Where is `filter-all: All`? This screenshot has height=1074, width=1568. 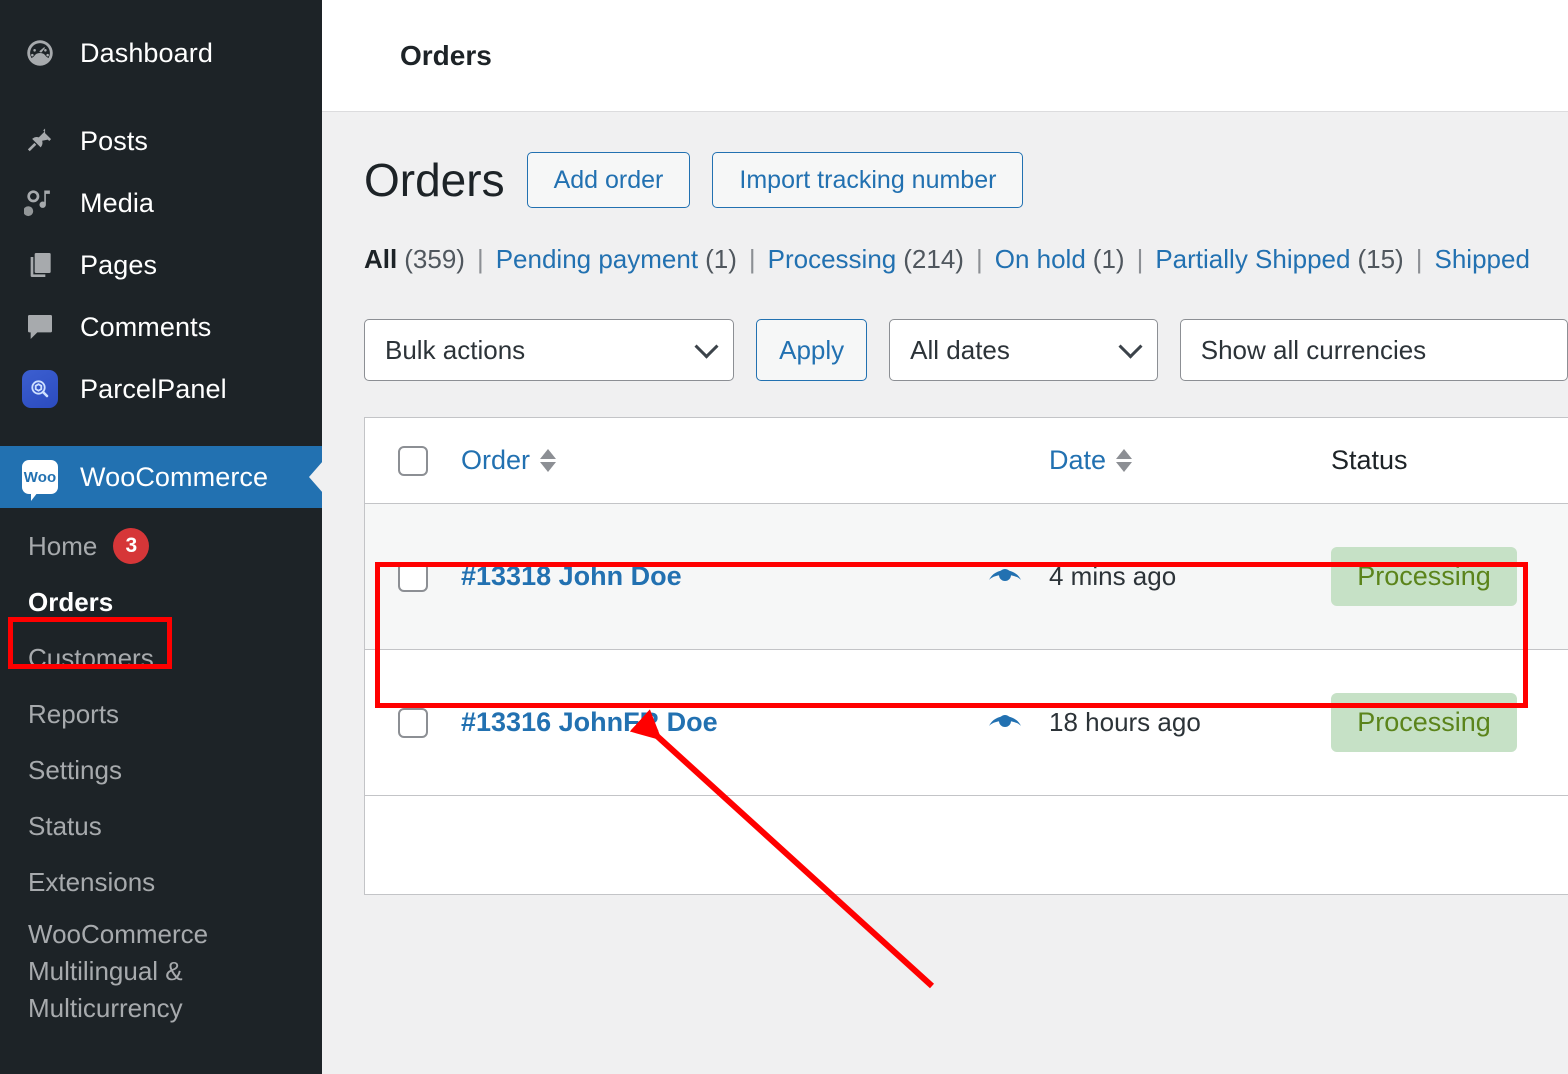
filter-all: All is located at coordinates (380, 259).